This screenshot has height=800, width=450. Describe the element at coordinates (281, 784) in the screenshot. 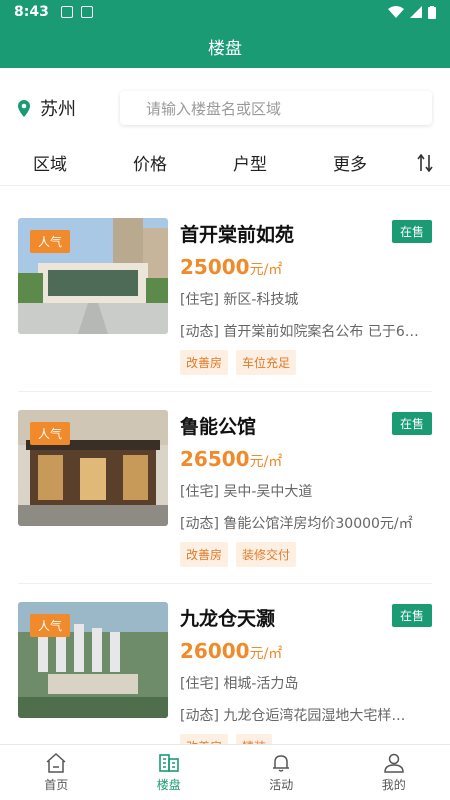

I see `nav-activities-label: 活动` at that location.